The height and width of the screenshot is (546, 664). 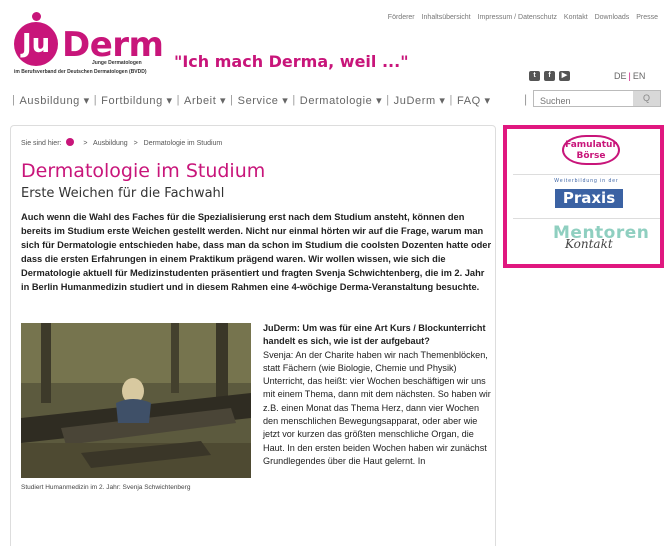 I want to click on nav-arbeit: Arbeit ▾, so click(x=205, y=100).